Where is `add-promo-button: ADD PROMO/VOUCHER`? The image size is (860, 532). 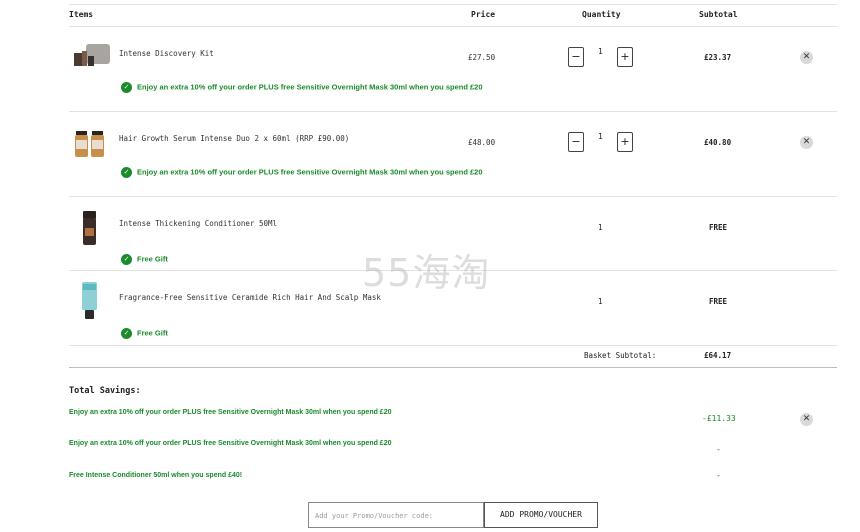
add-promo-button: ADD PROMO/VOUCHER is located at coordinates (541, 515).